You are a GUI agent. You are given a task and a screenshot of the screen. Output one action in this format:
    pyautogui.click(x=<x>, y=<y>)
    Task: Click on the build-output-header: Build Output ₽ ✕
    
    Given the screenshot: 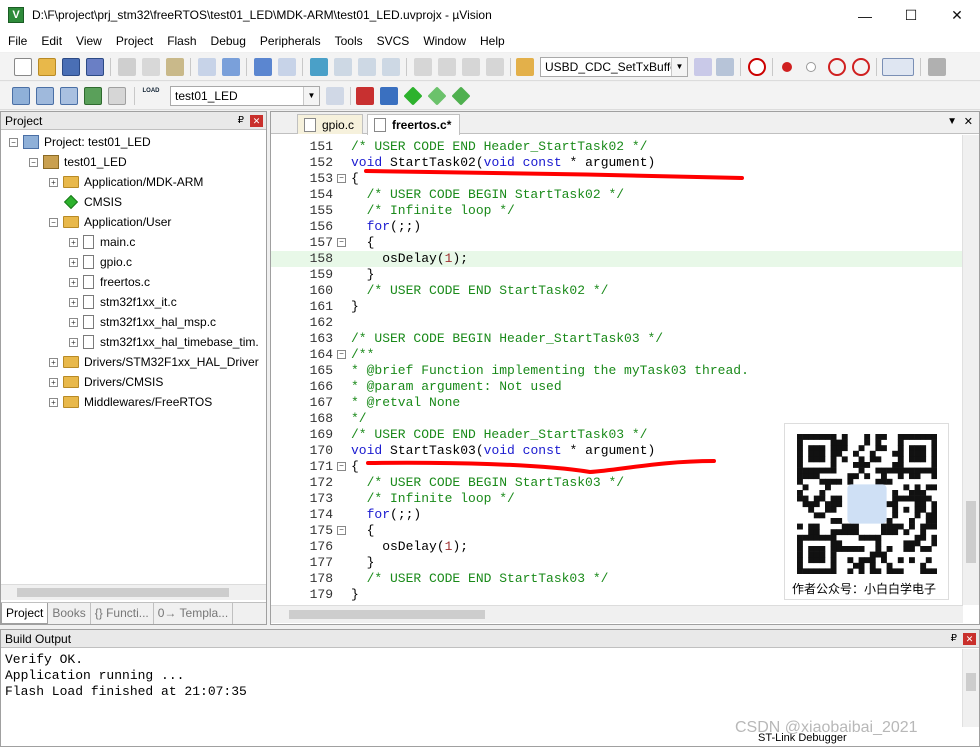 What is the action you would take?
    pyautogui.click(x=490, y=639)
    